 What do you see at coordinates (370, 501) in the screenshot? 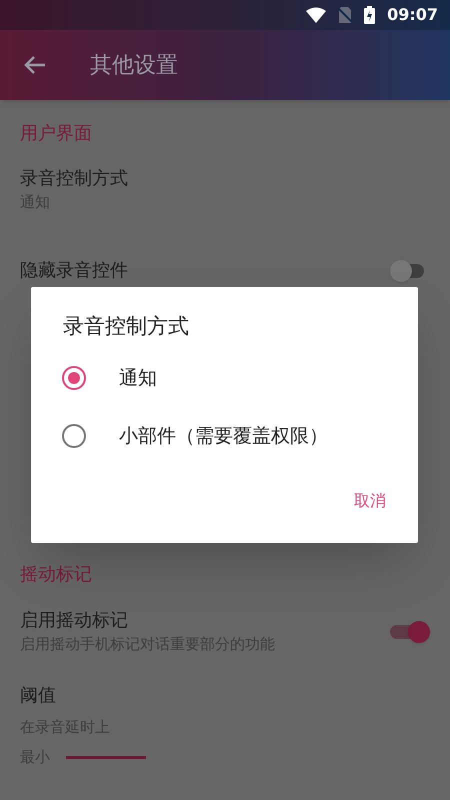
I see `cancel-button: 取消` at bounding box center [370, 501].